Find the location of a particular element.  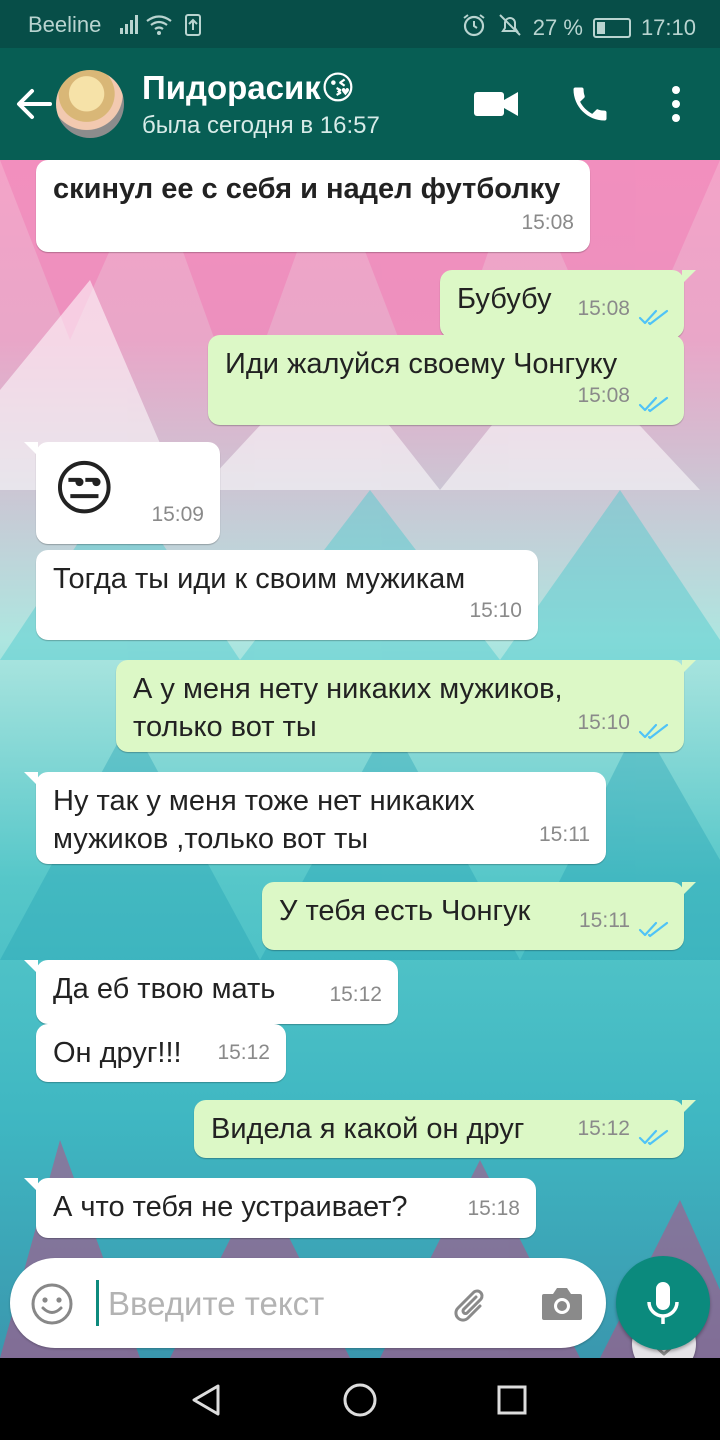

last-seen-status: была сегодня в 16:57 is located at coordinates (261, 125).